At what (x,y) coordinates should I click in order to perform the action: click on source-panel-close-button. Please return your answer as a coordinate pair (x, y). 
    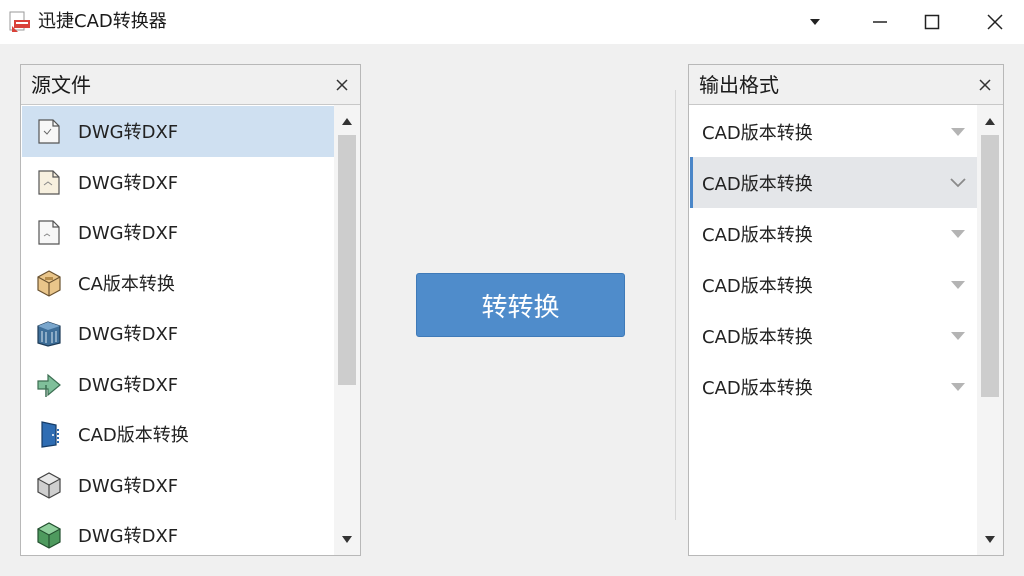
    Looking at the image, I should click on (342, 85).